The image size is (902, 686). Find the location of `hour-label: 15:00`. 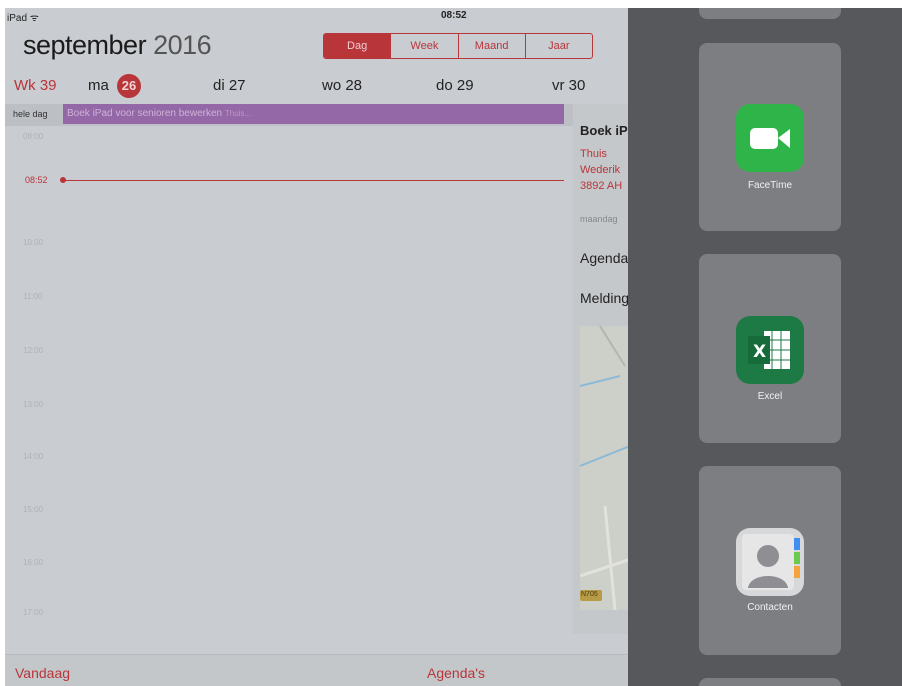

hour-label: 15:00 is located at coordinates (33, 509).